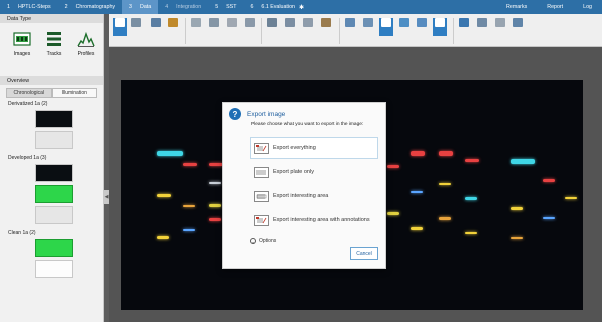 The width and height of the screenshot is (602, 322). What do you see at coordinates (28, 104) in the screenshot?
I see `plate-group-label: Derivatized 1a (2)` at bounding box center [28, 104].